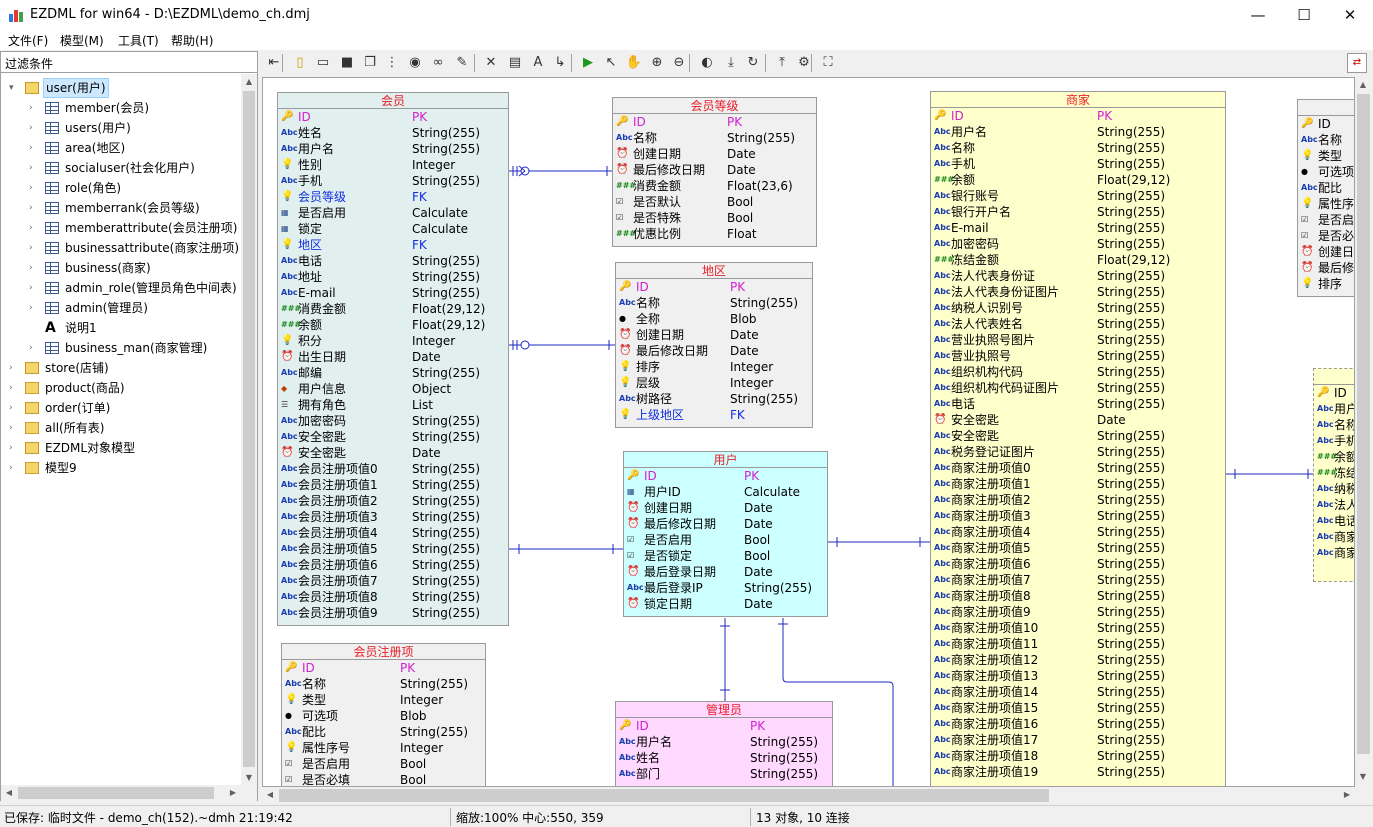 The height and width of the screenshot is (827, 1373). Describe the element at coordinates (1334, 553) in the screenshot. I see `entity-field: Abc商家` at that location.